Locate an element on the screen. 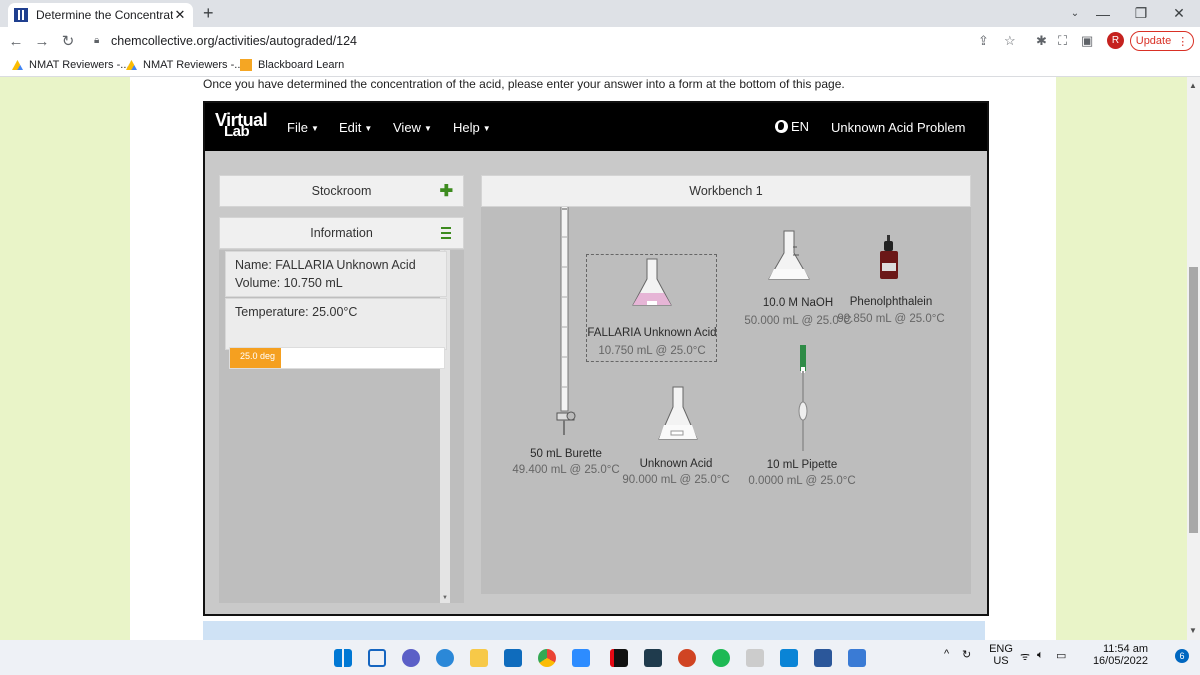 This screenshot has width=1200, height=675. menu-file: File ▼ is located at coordinates (303, 127).